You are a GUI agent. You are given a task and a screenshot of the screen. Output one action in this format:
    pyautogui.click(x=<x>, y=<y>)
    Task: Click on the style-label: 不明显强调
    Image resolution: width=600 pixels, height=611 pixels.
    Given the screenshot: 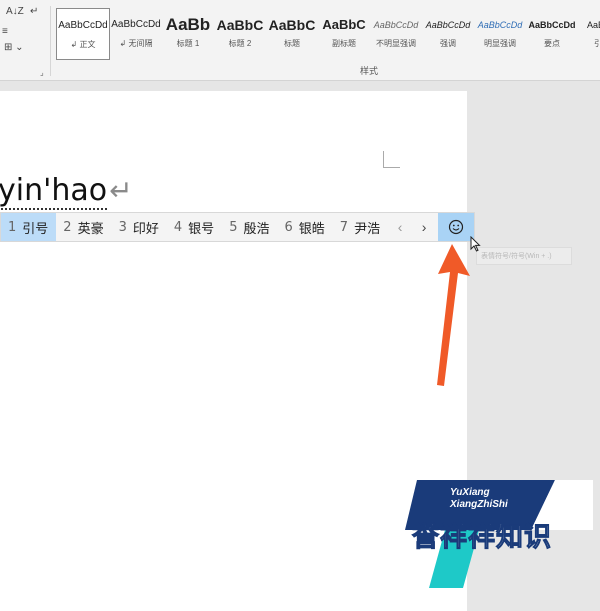 What is the action you would take?
    pyautogui.click(x=396, y=43)
    